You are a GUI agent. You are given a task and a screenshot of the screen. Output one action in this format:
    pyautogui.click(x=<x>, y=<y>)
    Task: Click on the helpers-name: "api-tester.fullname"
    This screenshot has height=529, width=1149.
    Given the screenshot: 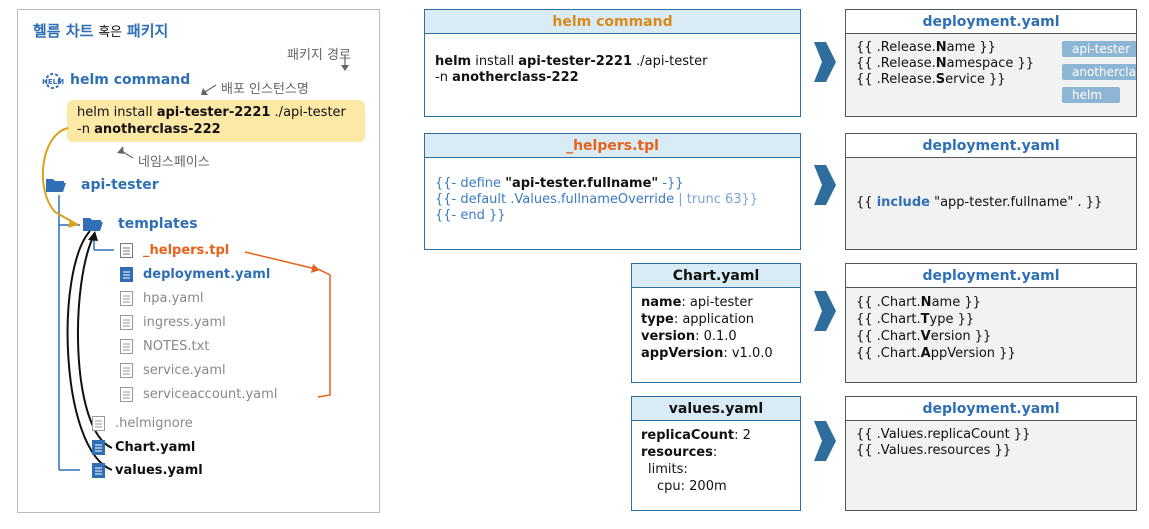 What is the action you would take?
    pyautogui.click(x=582, y=183)
    